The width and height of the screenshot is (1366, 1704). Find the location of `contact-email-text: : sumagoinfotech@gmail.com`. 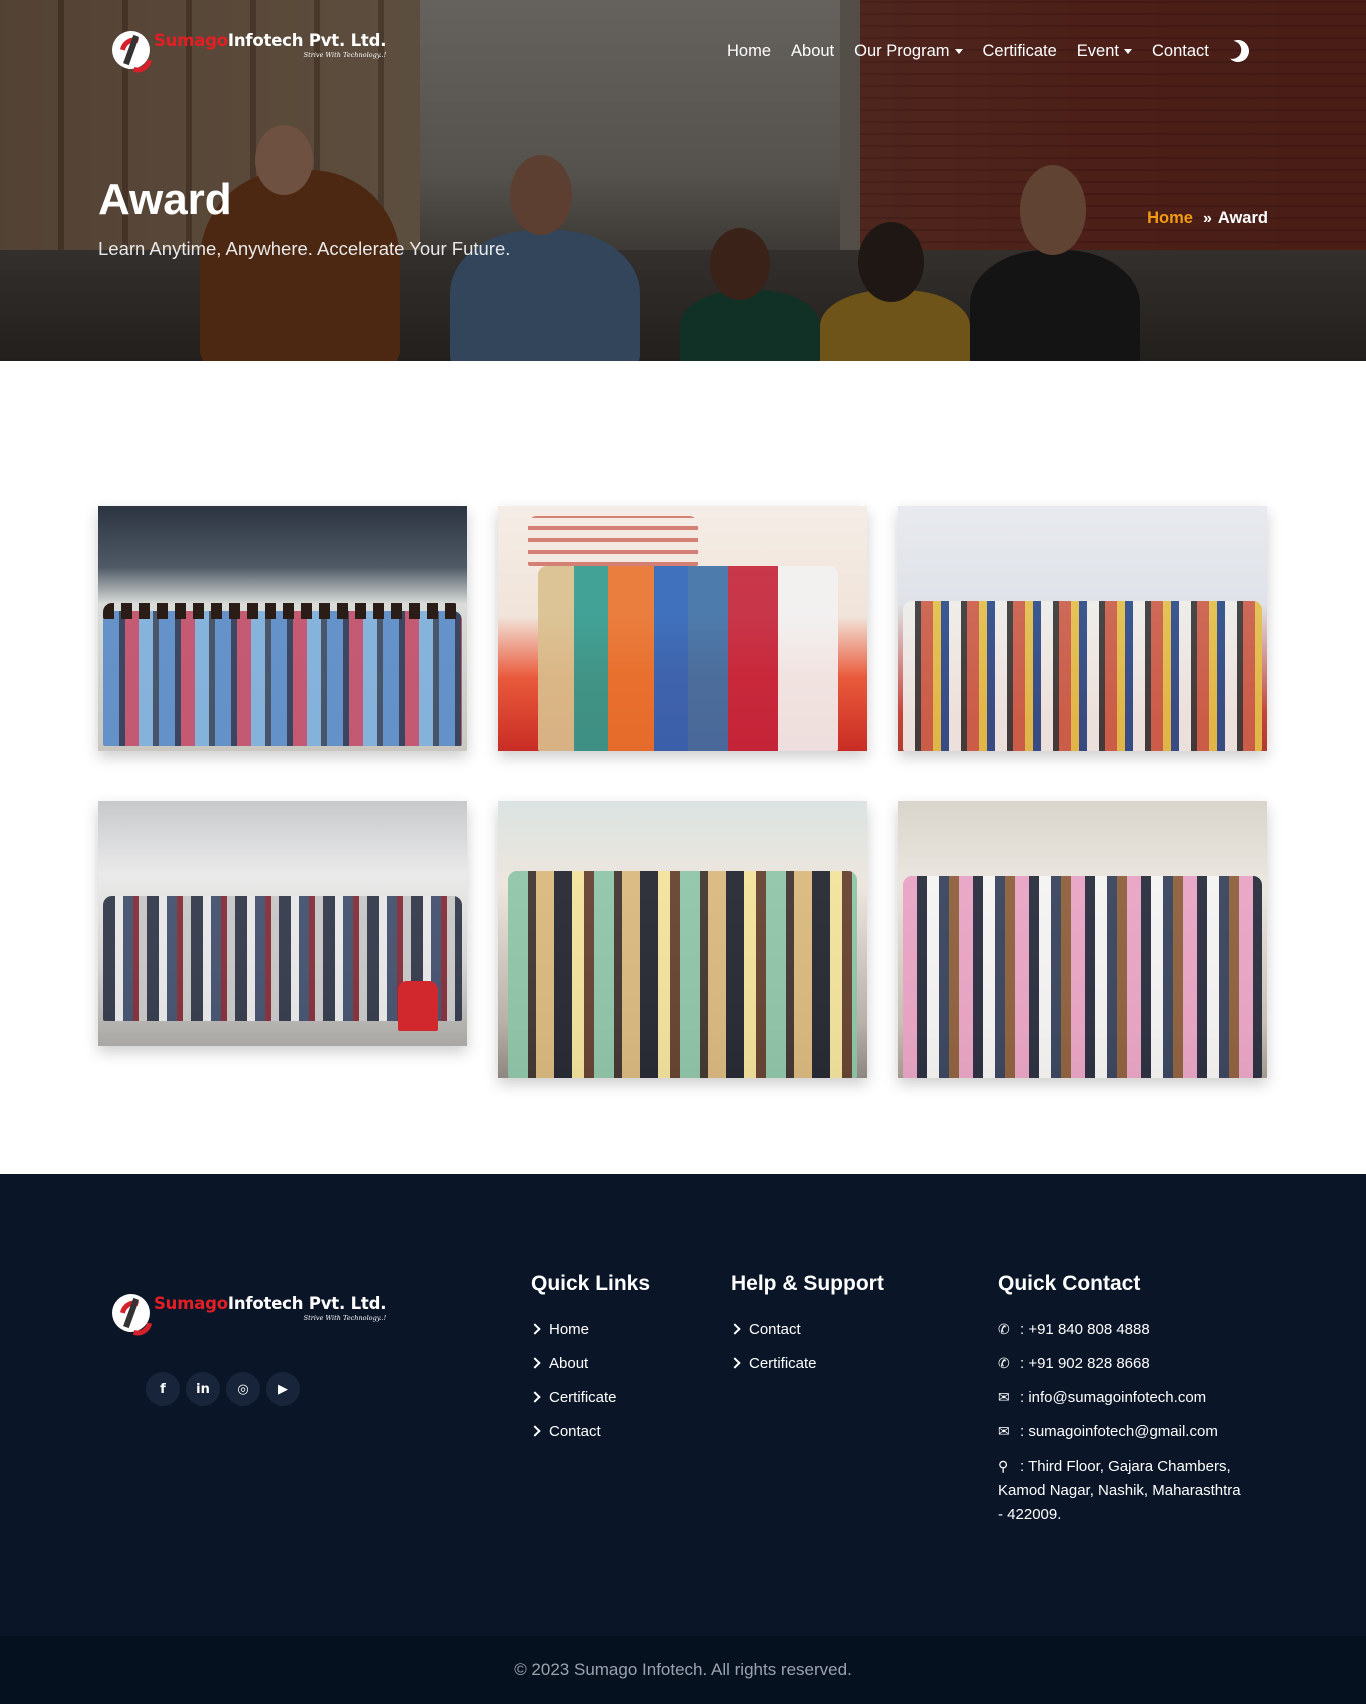

contact-email-text: : sumagoinfotech@gmail.com is located at coordinates (1119, 1431).